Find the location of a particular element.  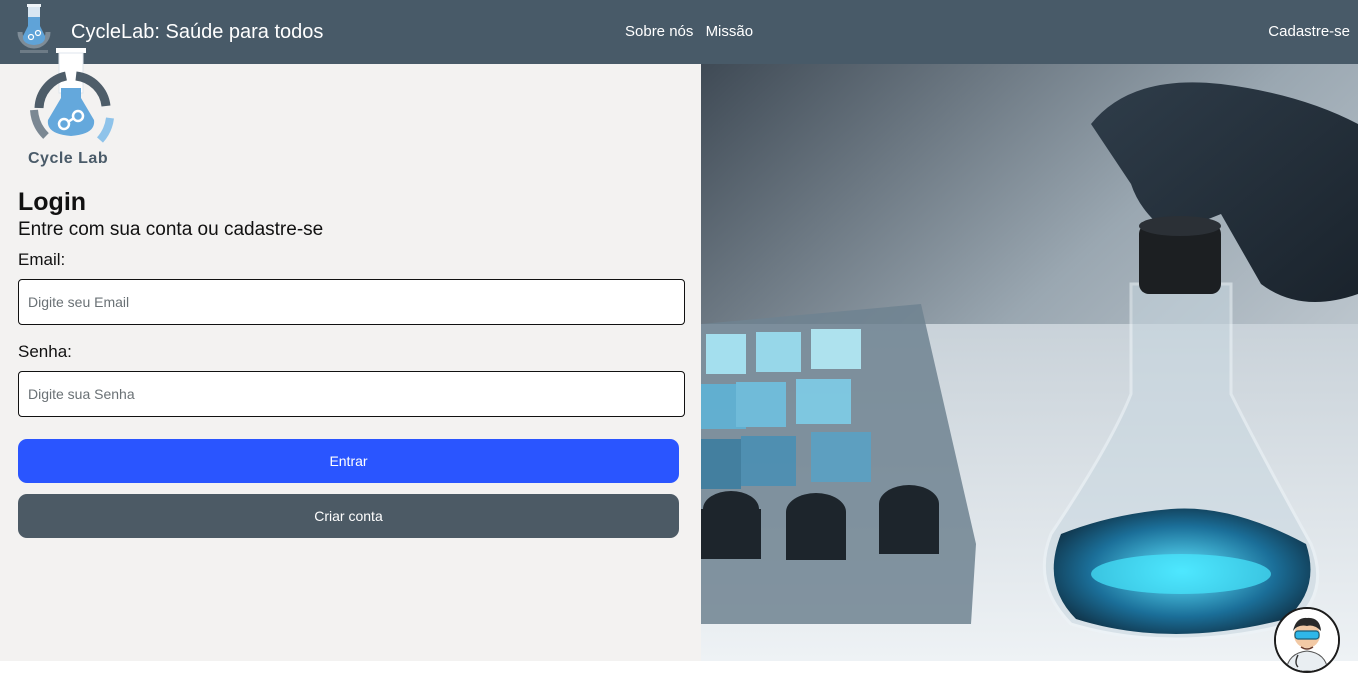

chat-assistant-icon is located at coordinates (1307, 640).